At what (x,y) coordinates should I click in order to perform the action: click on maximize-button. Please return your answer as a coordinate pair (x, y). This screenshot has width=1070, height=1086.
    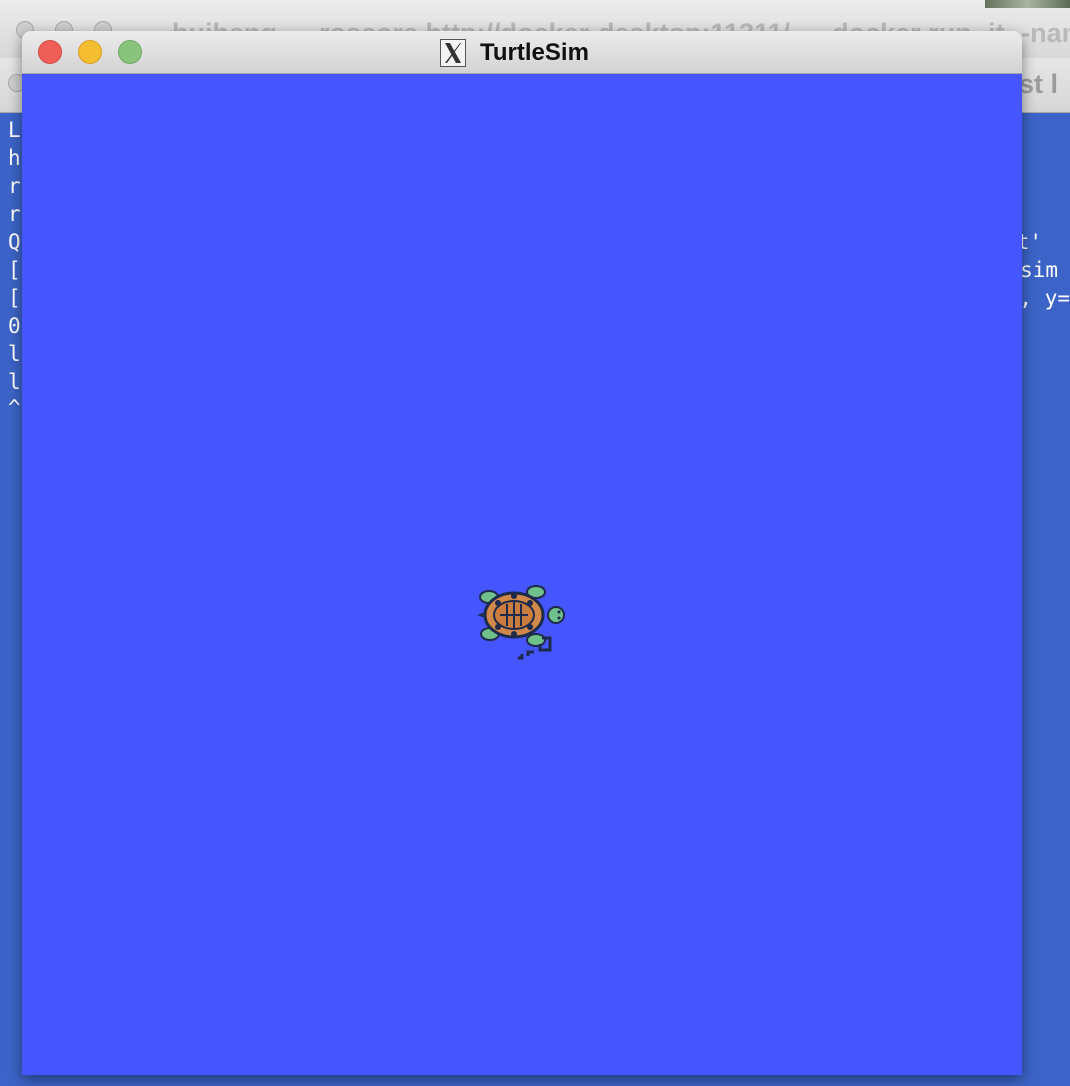
    Looking at the image, I should click on (130, 52).